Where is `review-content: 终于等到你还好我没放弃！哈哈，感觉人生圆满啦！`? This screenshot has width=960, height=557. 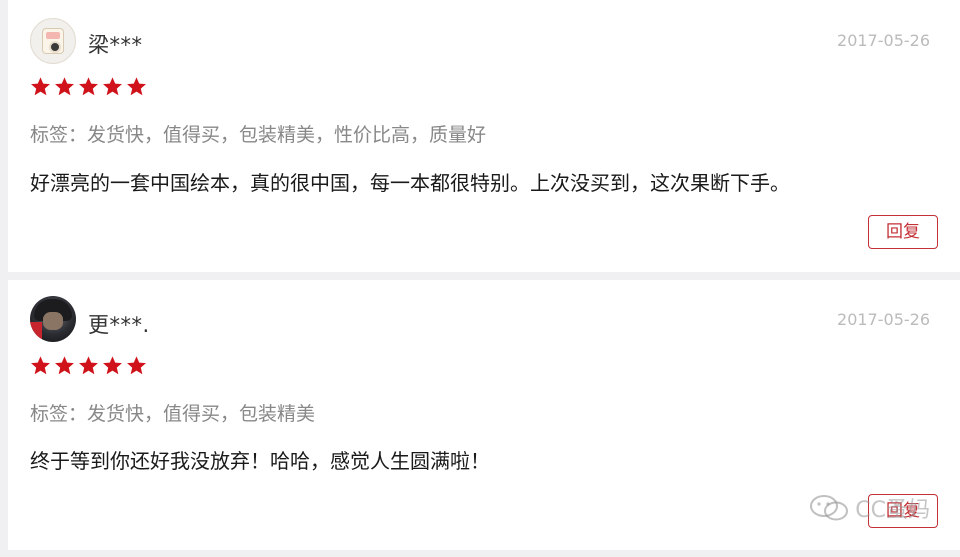
review-content: 终于等到你还好我没放弃！哈哈，感觉人生圆满啦！ is located at coordinates (260, 461).